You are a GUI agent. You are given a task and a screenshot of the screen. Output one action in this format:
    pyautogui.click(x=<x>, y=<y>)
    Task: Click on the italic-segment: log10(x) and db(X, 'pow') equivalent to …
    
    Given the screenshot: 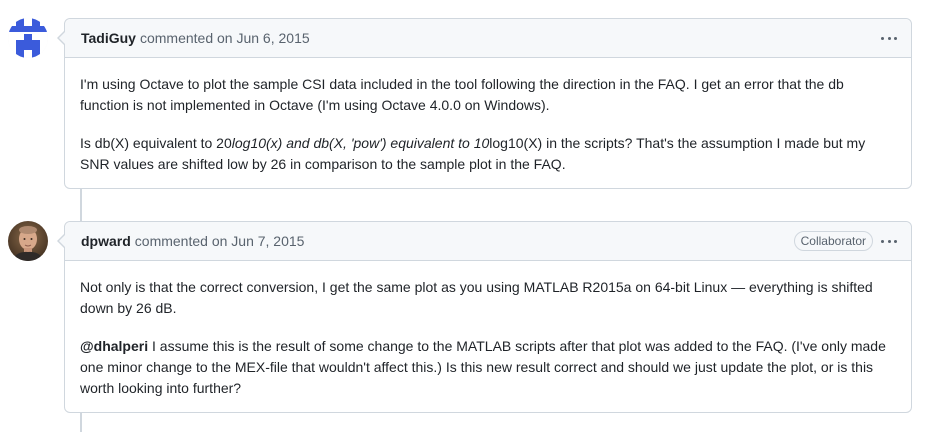 What is the action you would take?
    pyautogui.click(x=360, y=143)
    